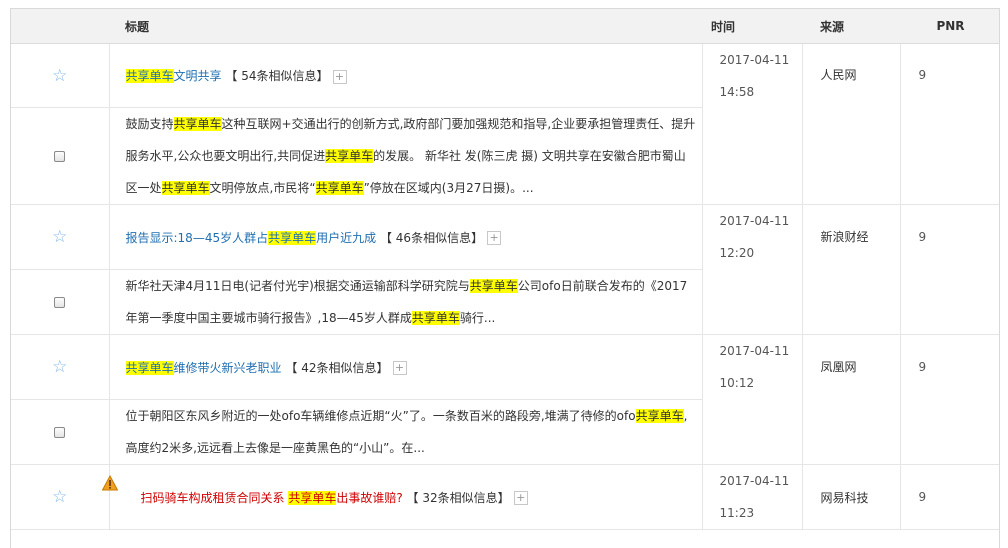 This screenshot has height=548, width=1008. I want to click on table-header-row: 标题 时间 来源 PNR, so click(505, 26).